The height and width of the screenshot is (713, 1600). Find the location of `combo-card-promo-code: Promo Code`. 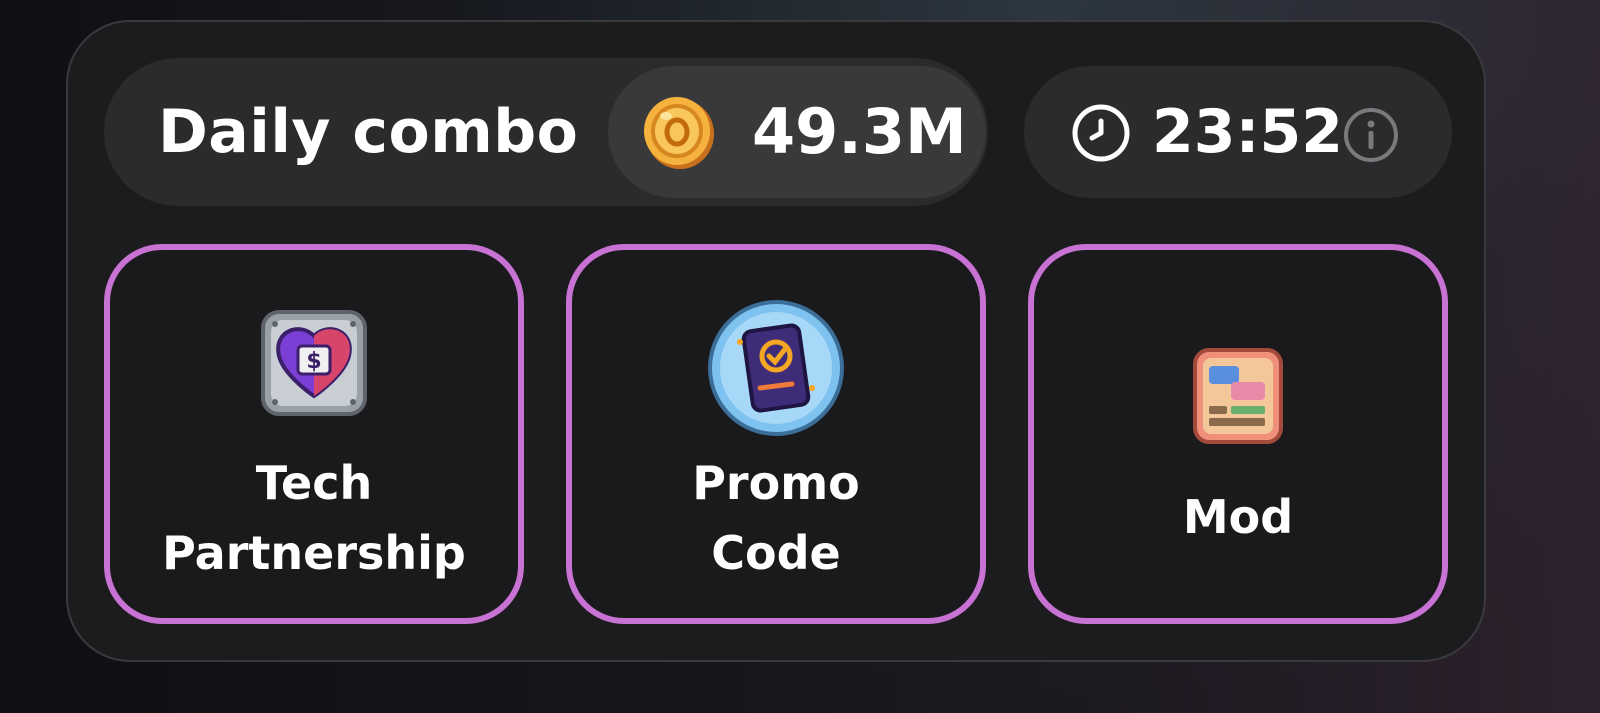

combo-card-promo-code: Promo Code is located at coordinates (776, 434).